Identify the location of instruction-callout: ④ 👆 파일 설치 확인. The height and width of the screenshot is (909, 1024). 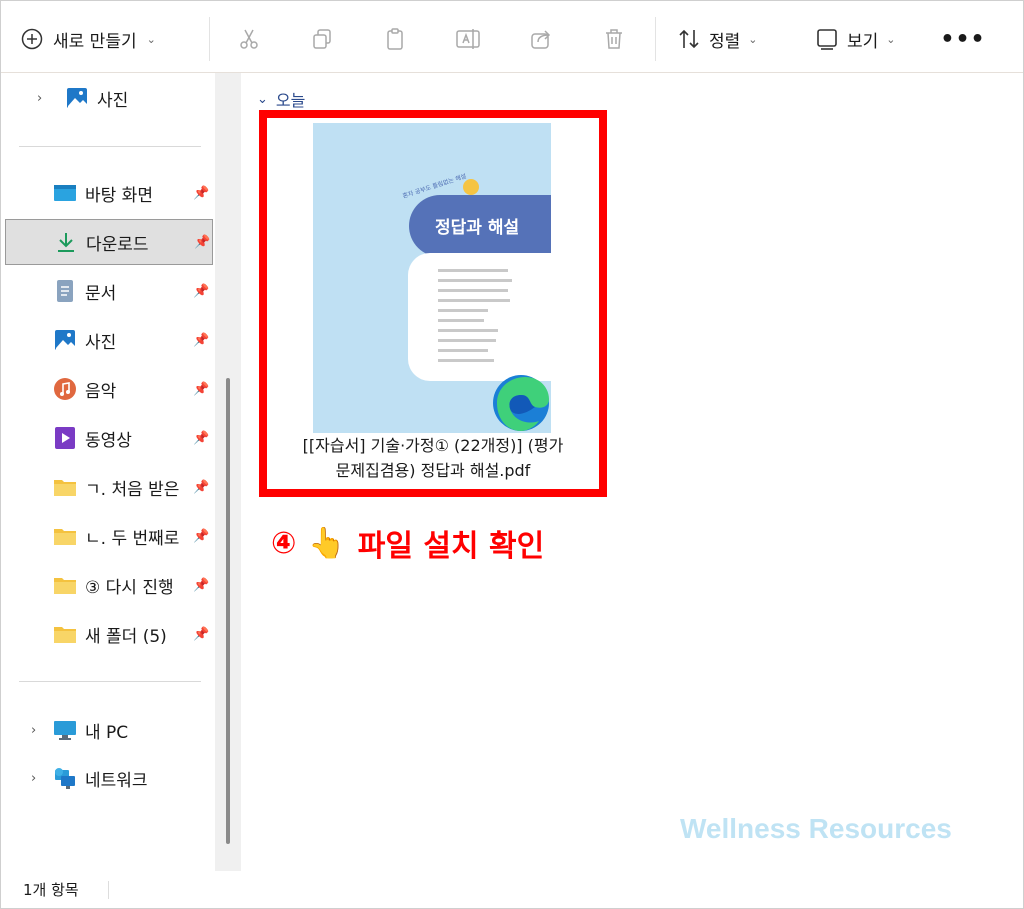
(407, 543).